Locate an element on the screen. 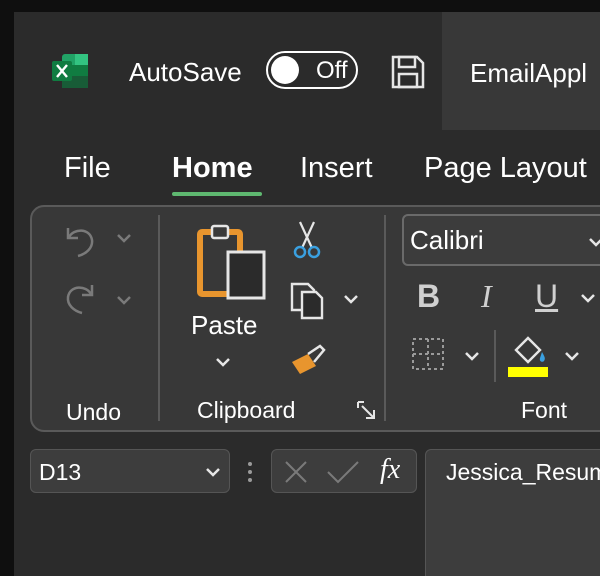  more-options-icon is located at coordinates (250, 472).